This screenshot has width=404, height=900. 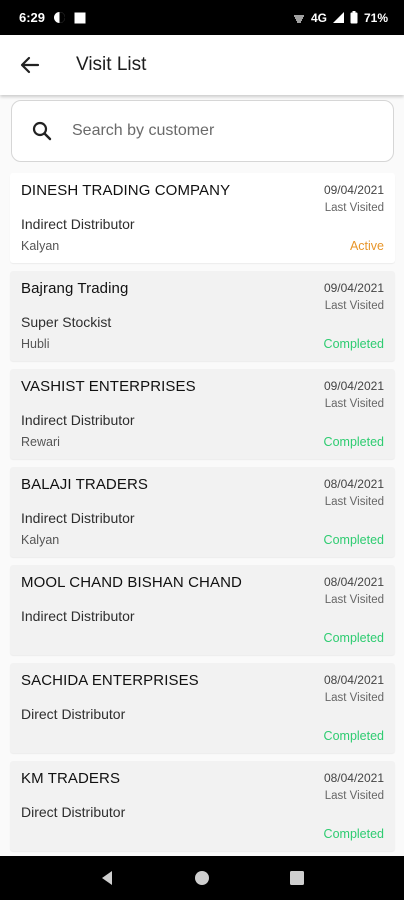 I want to click on customer-name: BALAJI TRADERS, so click(x=84, y=484).